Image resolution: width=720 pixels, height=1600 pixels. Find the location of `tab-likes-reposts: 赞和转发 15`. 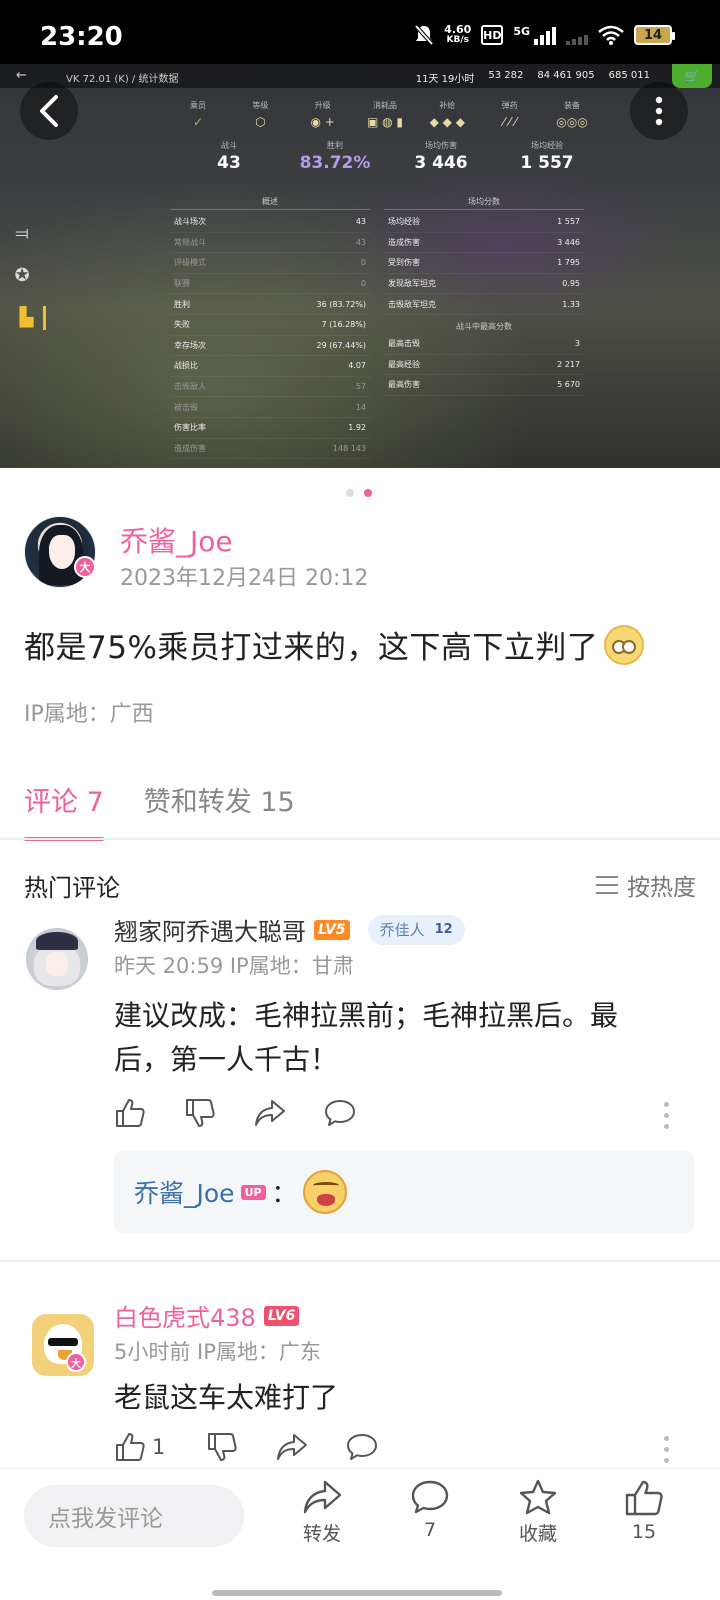

tab-likes-reposts: 赞和转发 15 is located at coordinates (219, 810).